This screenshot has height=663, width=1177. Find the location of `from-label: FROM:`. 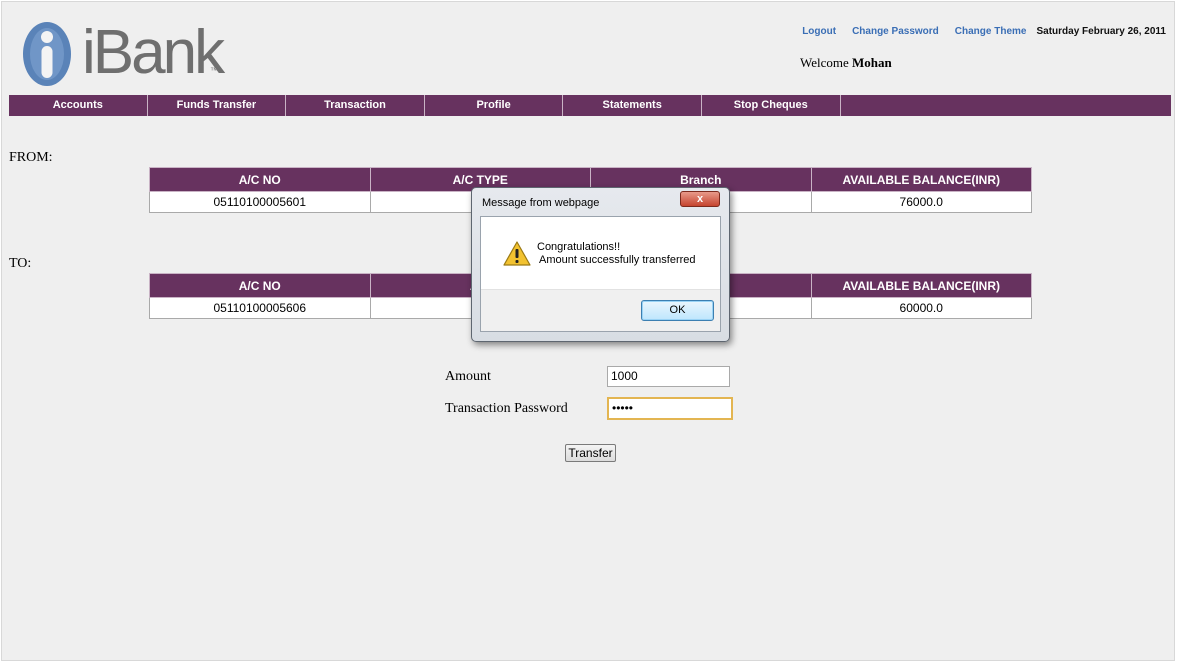

from-label: FROM: is located at coordinates (31, 157).